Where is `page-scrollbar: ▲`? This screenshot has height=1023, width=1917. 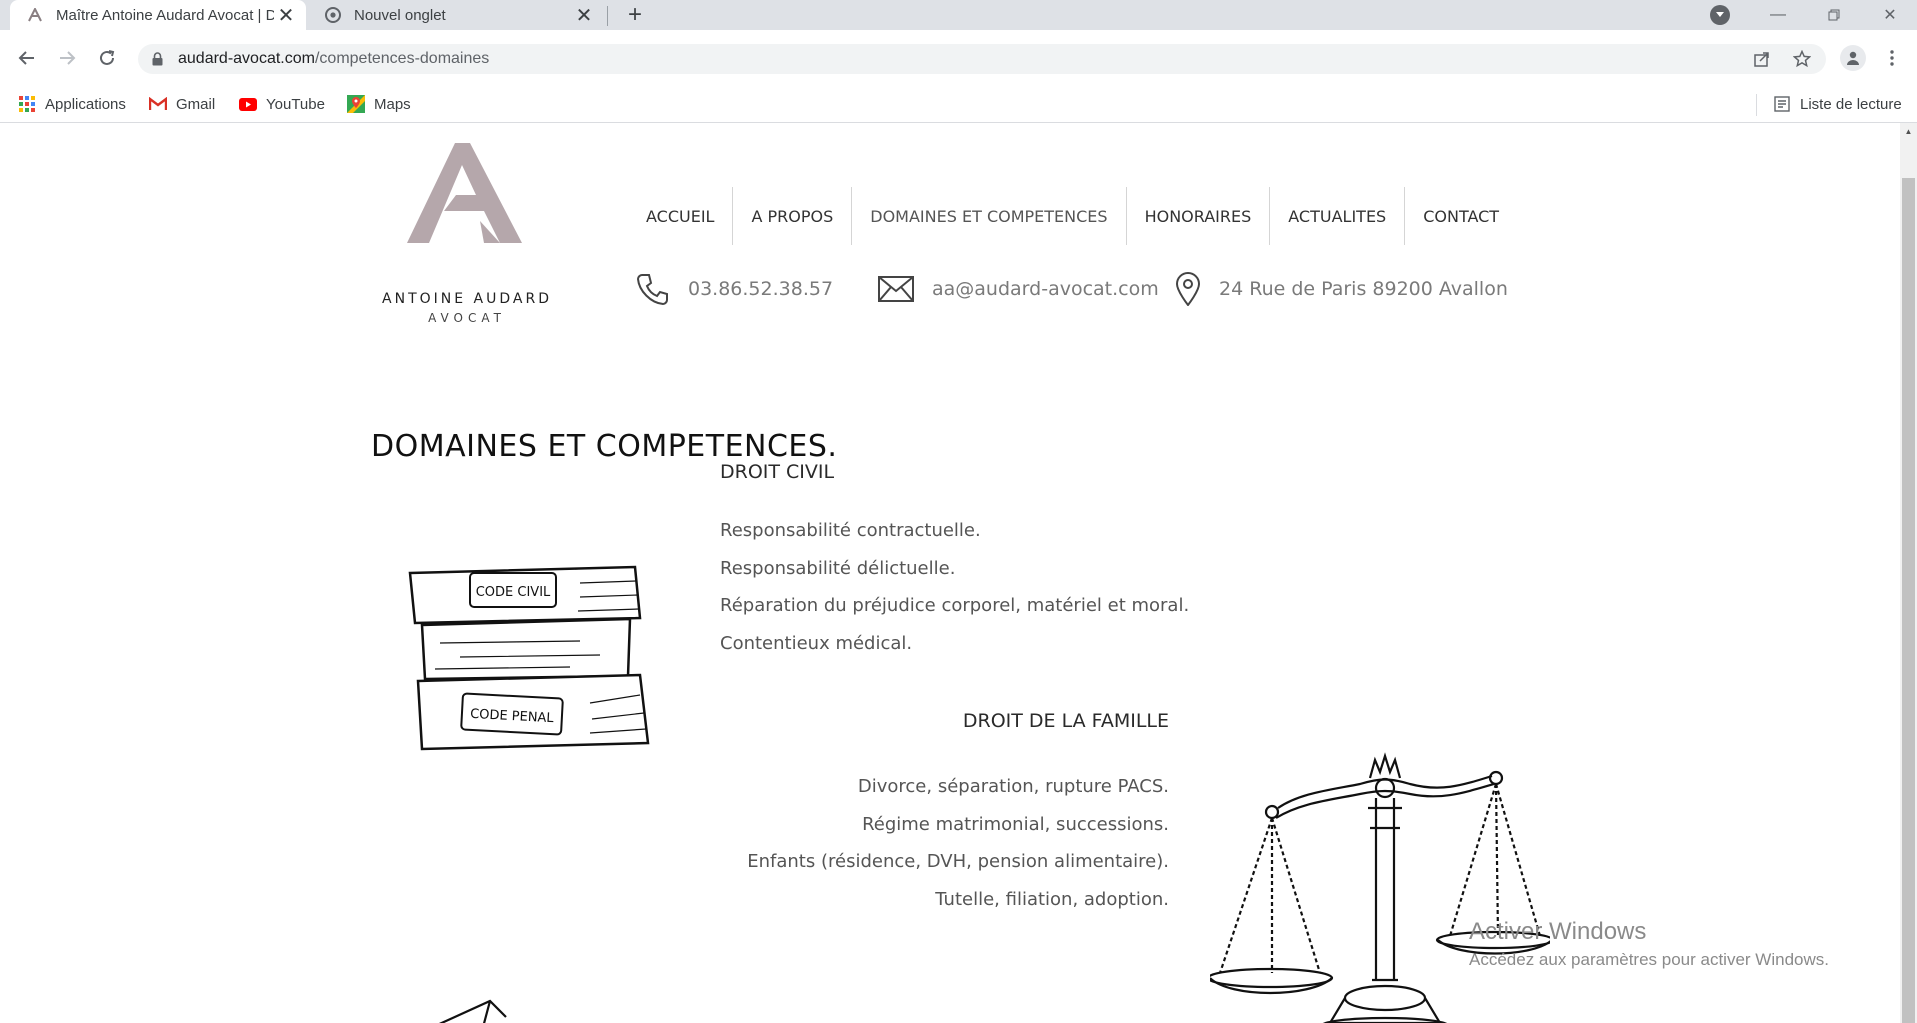
page-scrollbar: ▲ is located at coordinates (1908, 573).